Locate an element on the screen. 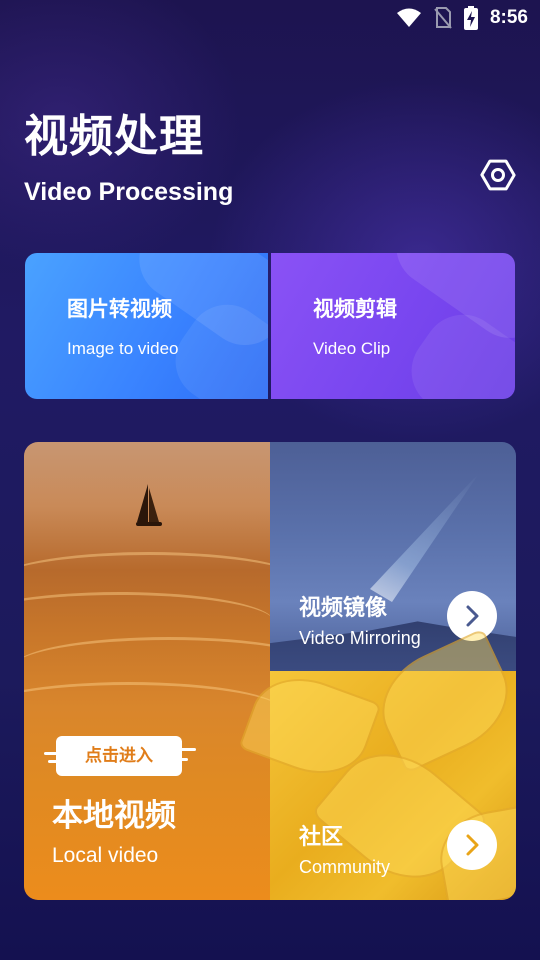 The image size is (540, 960). no-sim-icon is located at coordinates (443, 18).